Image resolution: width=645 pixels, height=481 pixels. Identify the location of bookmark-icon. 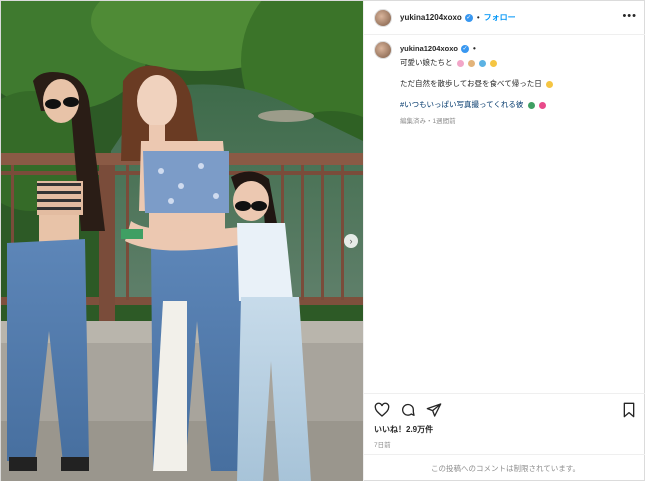
(629, 410).